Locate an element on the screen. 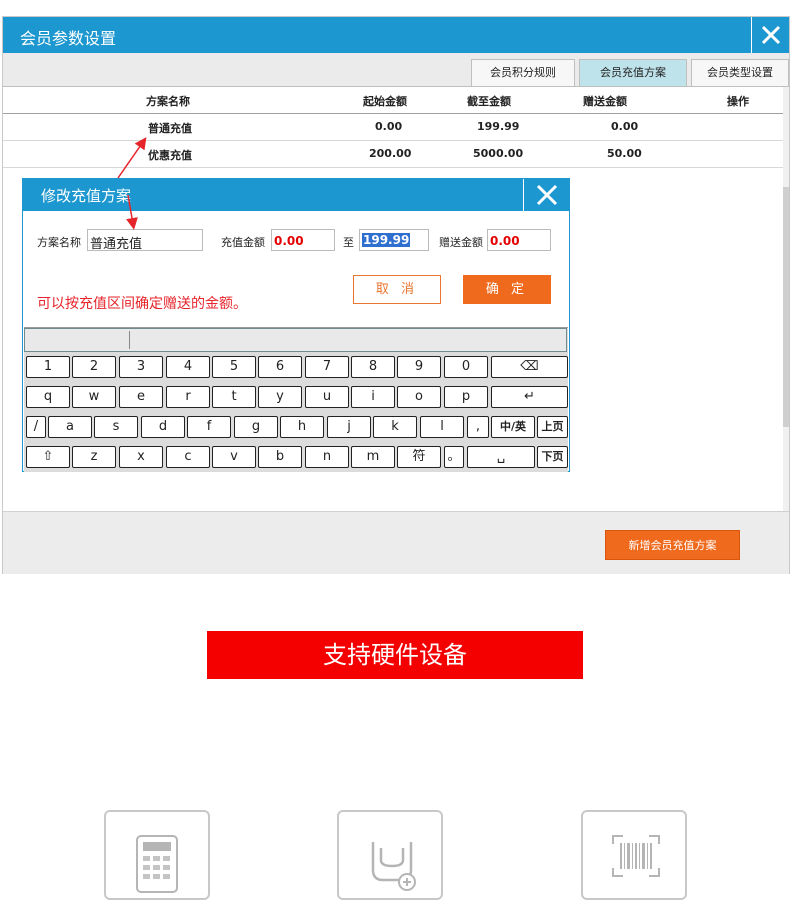 The width and height of the screenshot is (790, 900). table-header: 方案名称 起始金额 截至金额 赠送金额 操作 is located at coordinates (396, 100).